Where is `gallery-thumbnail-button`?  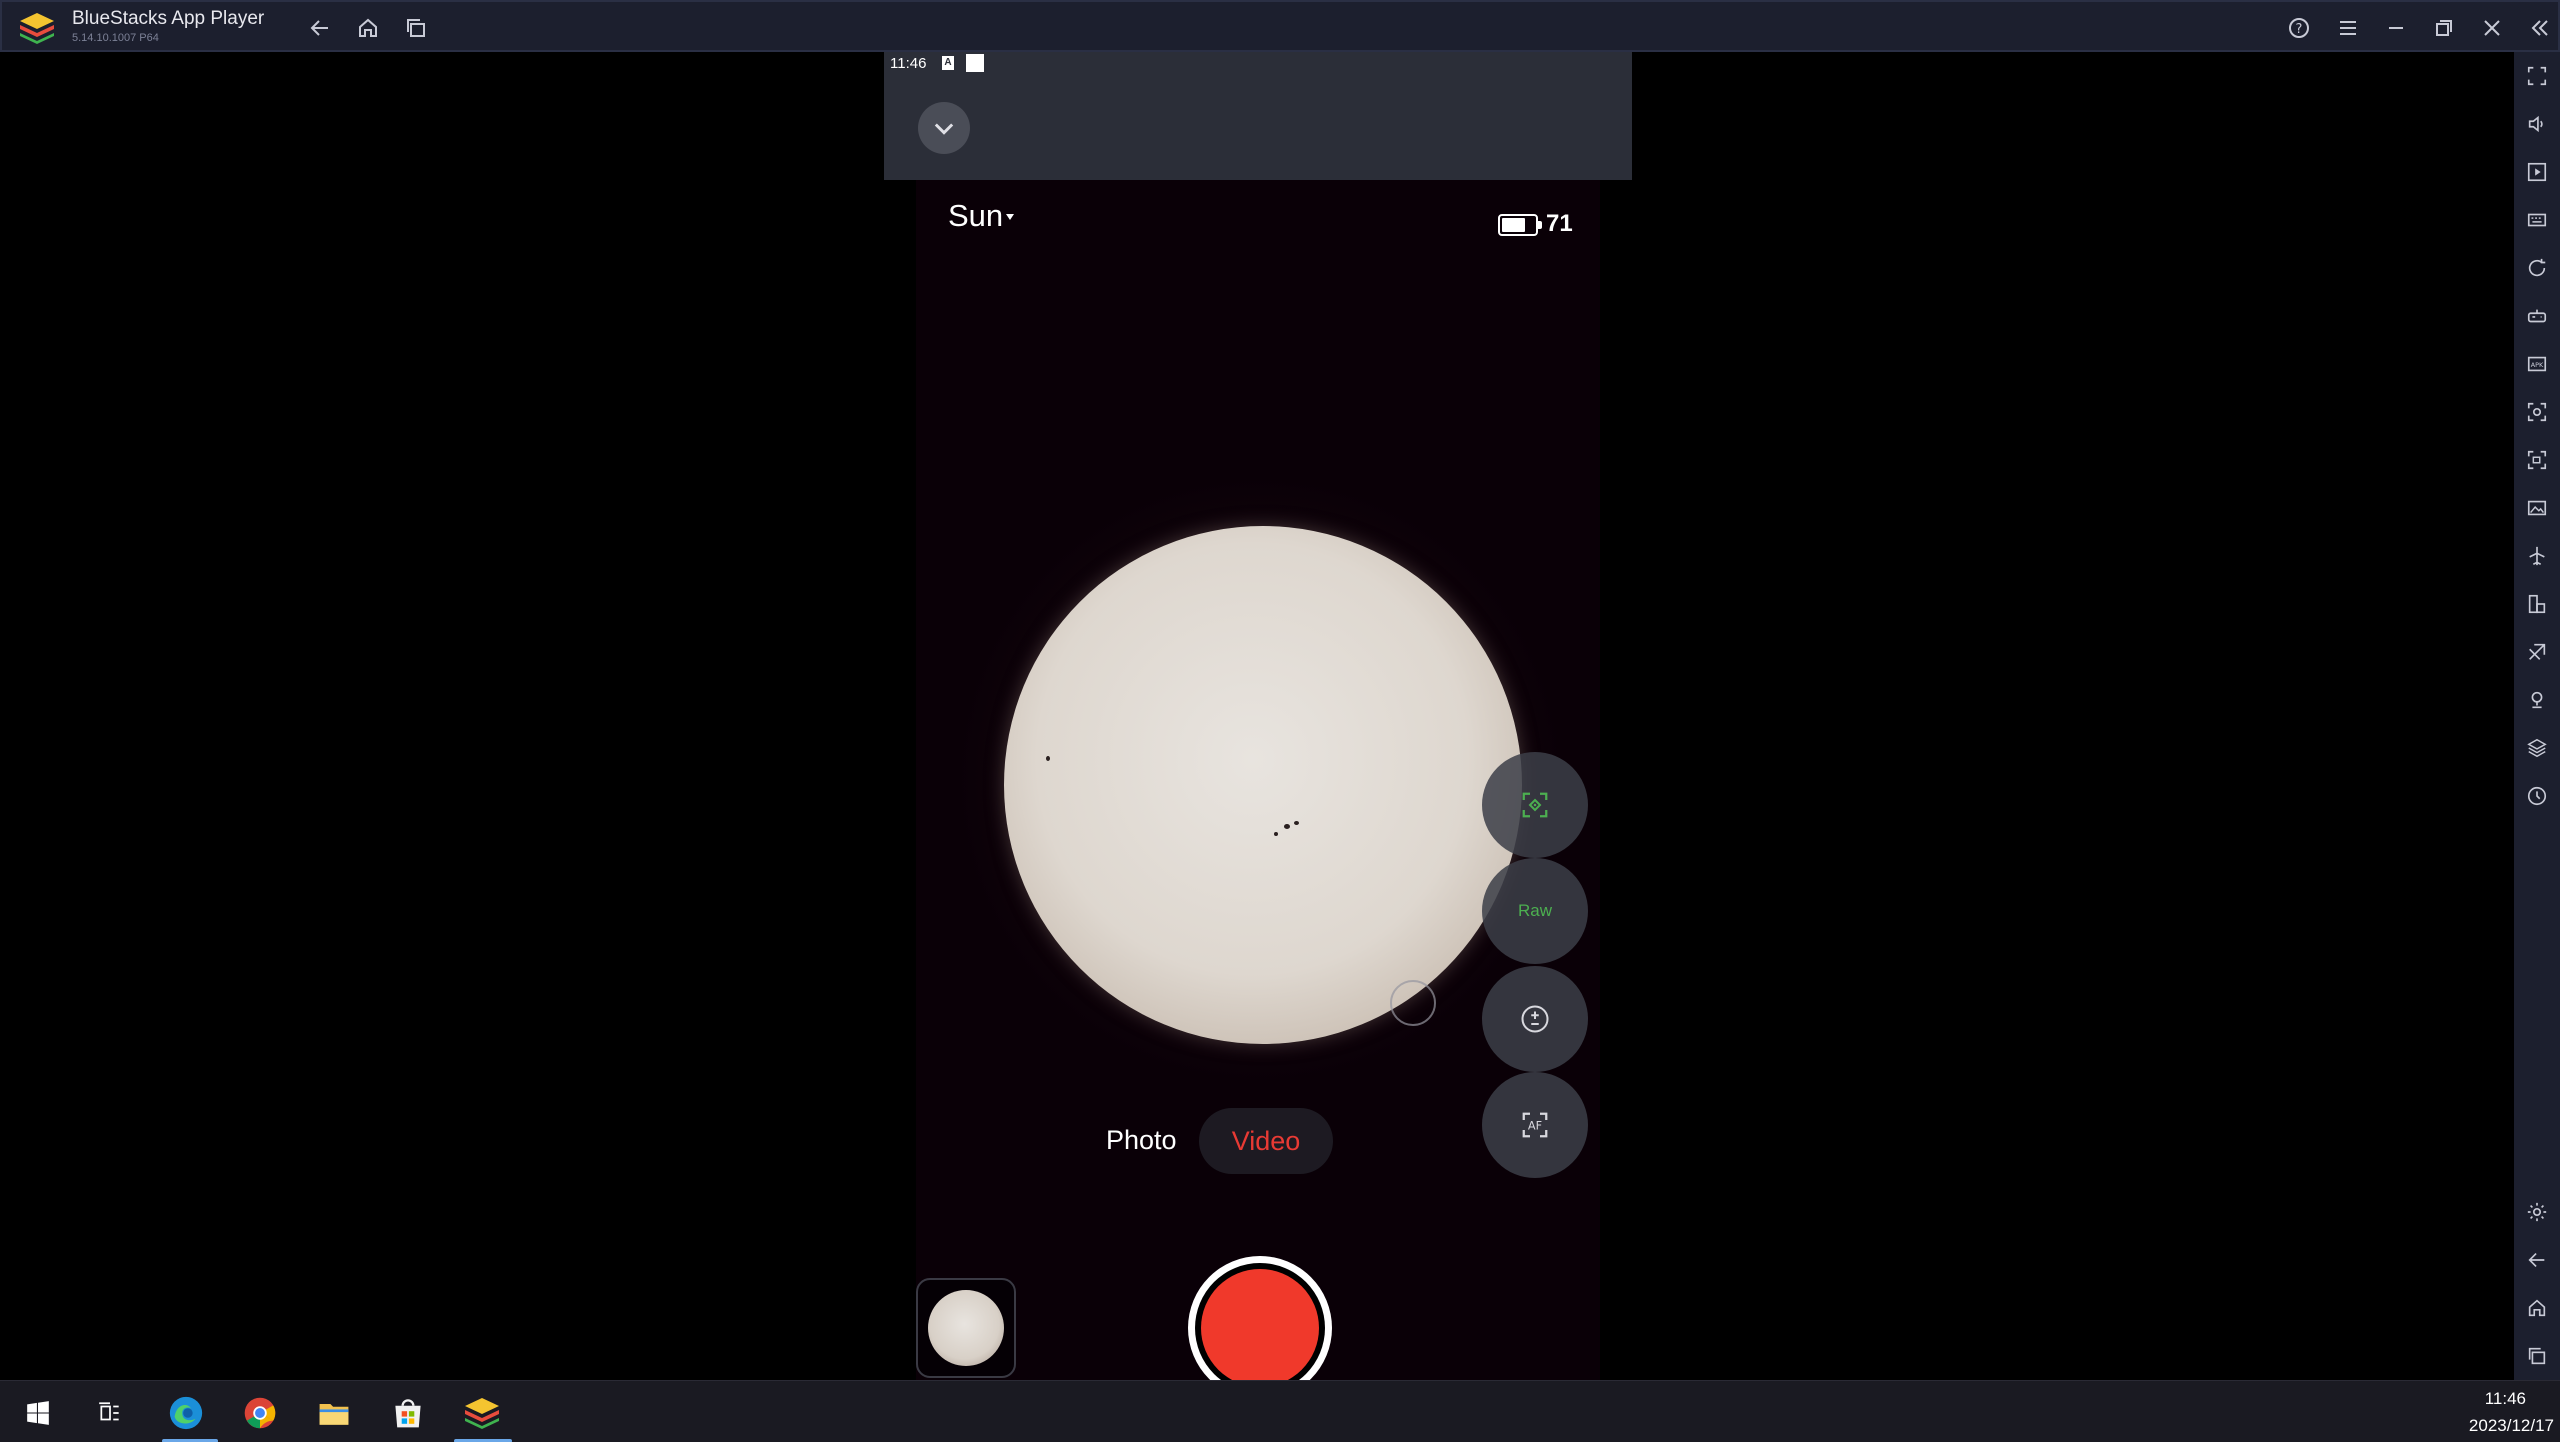
gallery-thumbnail-button is located at coordinates (966, 1328).